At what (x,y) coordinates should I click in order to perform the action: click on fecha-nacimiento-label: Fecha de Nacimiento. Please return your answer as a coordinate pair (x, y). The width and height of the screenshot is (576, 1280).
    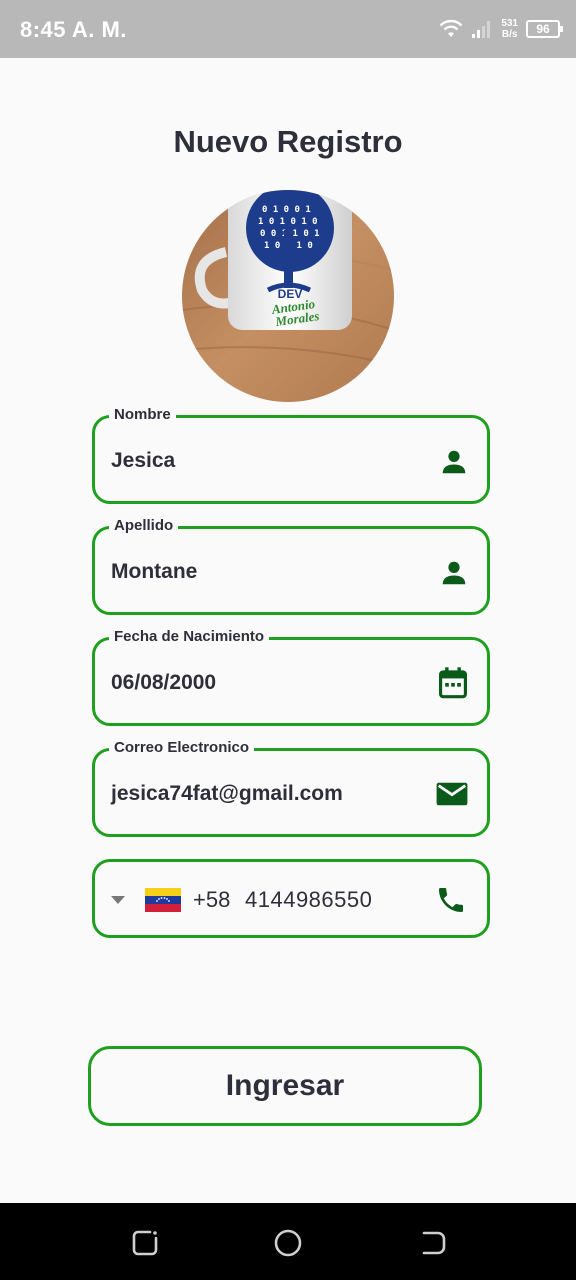
    Looking at the image, I should click on (189, 637).